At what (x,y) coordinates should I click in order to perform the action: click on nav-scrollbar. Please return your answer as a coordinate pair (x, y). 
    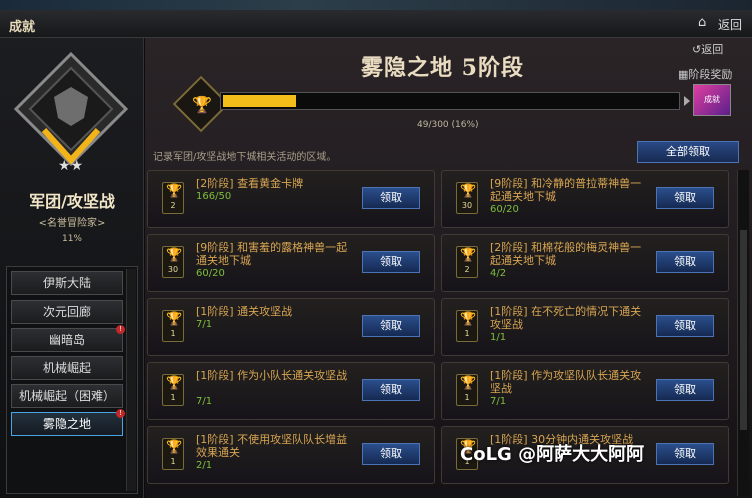
    Looking at the image, I should click on (131, 380).